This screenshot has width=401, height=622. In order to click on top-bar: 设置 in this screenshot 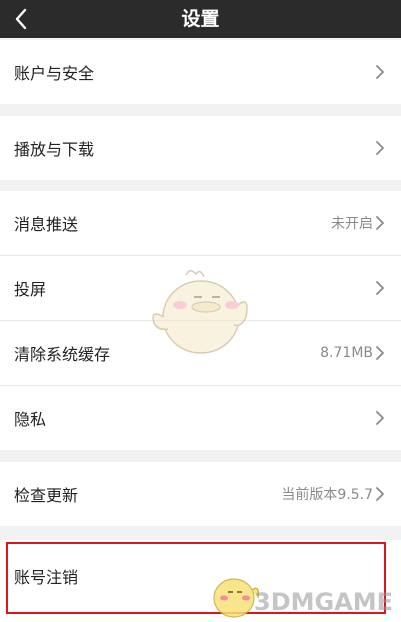, I will do `click(200, 19)`.